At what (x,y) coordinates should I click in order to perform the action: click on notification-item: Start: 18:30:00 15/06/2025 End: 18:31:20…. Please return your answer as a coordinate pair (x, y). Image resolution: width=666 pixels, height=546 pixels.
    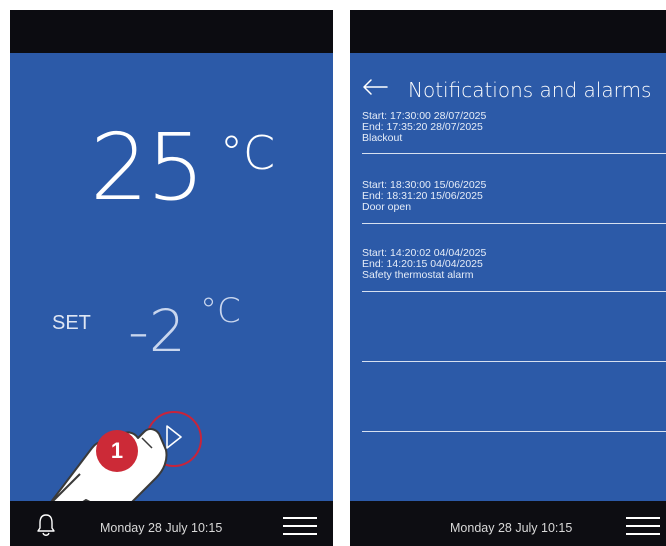
    Looking at the image, I should click on (424, 196).